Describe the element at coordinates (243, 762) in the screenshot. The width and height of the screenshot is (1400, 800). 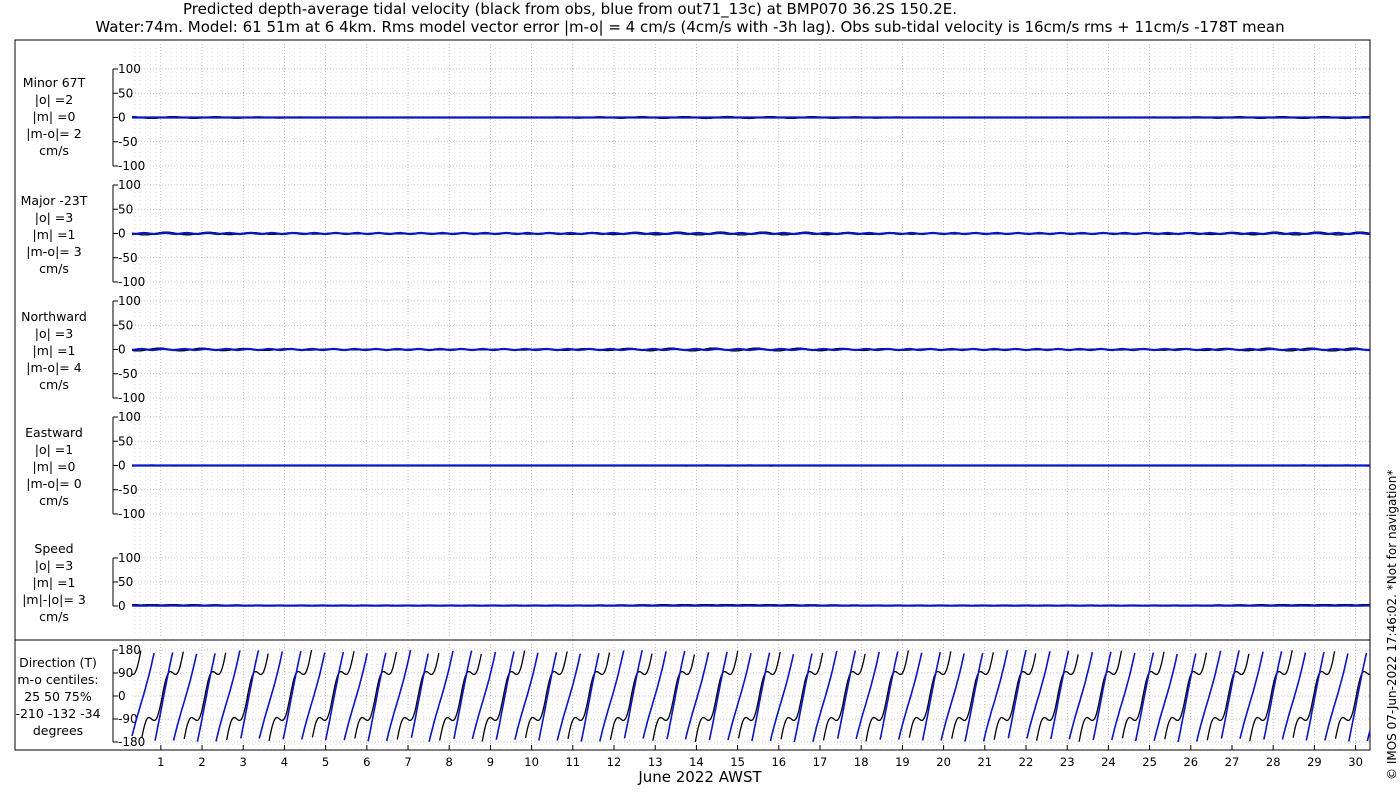
I see `x-tick-label: 3` at that location.